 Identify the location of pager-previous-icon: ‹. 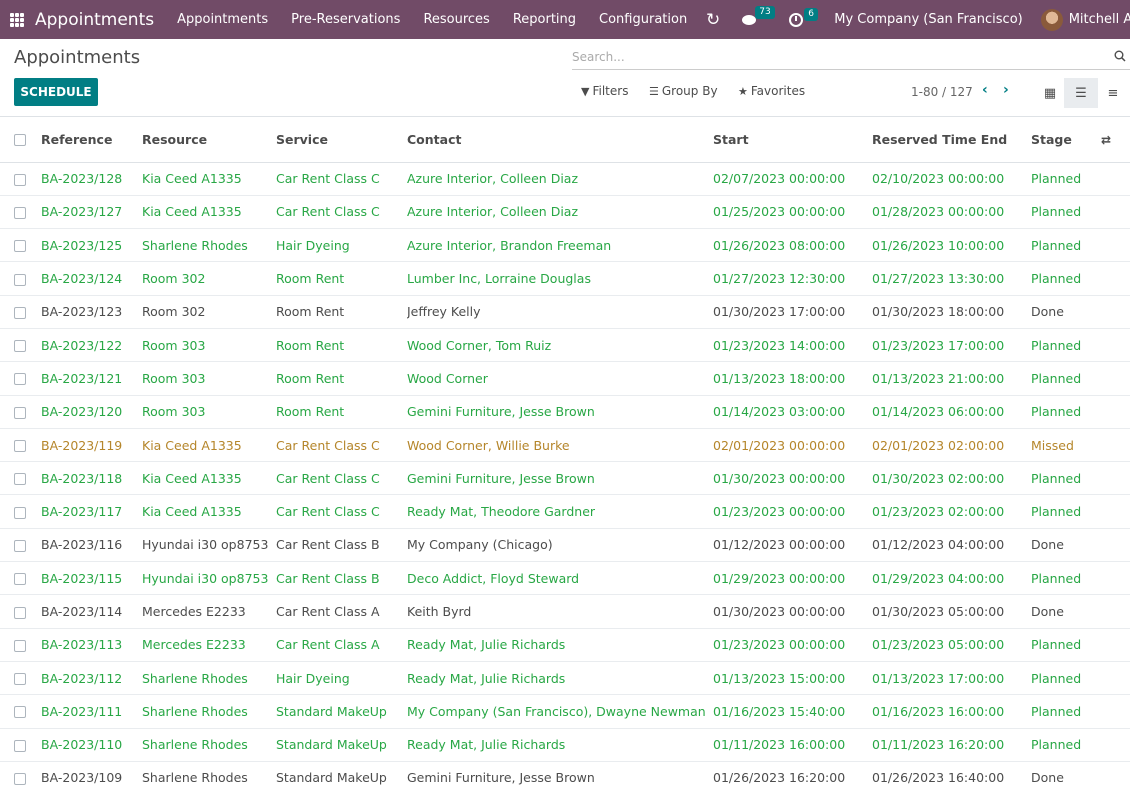
(985, 90).